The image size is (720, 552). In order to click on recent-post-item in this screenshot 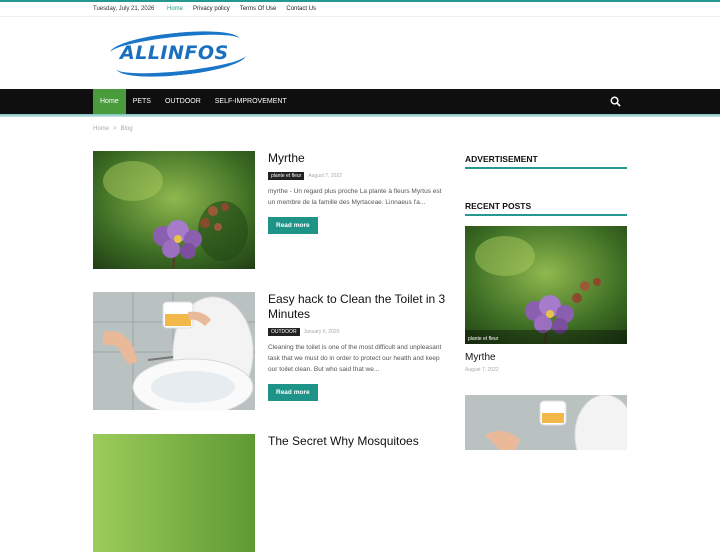, I will do `click(546, 454)`.